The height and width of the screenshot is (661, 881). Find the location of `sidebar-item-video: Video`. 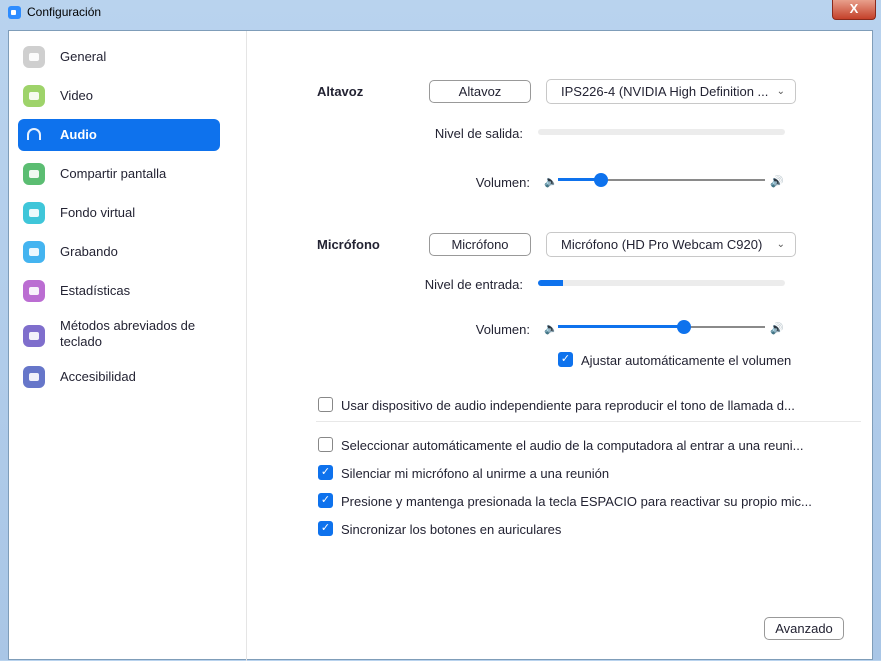

sidebar-item-video: Video is located at coordinates (119, 96).